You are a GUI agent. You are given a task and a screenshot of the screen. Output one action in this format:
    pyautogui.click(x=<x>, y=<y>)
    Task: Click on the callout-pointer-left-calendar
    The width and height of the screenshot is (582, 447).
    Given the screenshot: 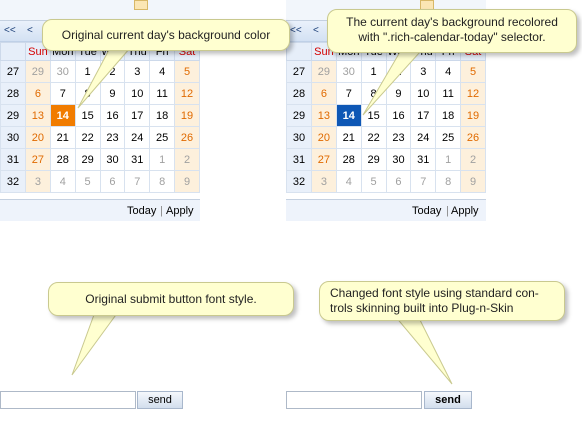 What is the action you would take?
    pyautogui.click(x=104, y=78)
    